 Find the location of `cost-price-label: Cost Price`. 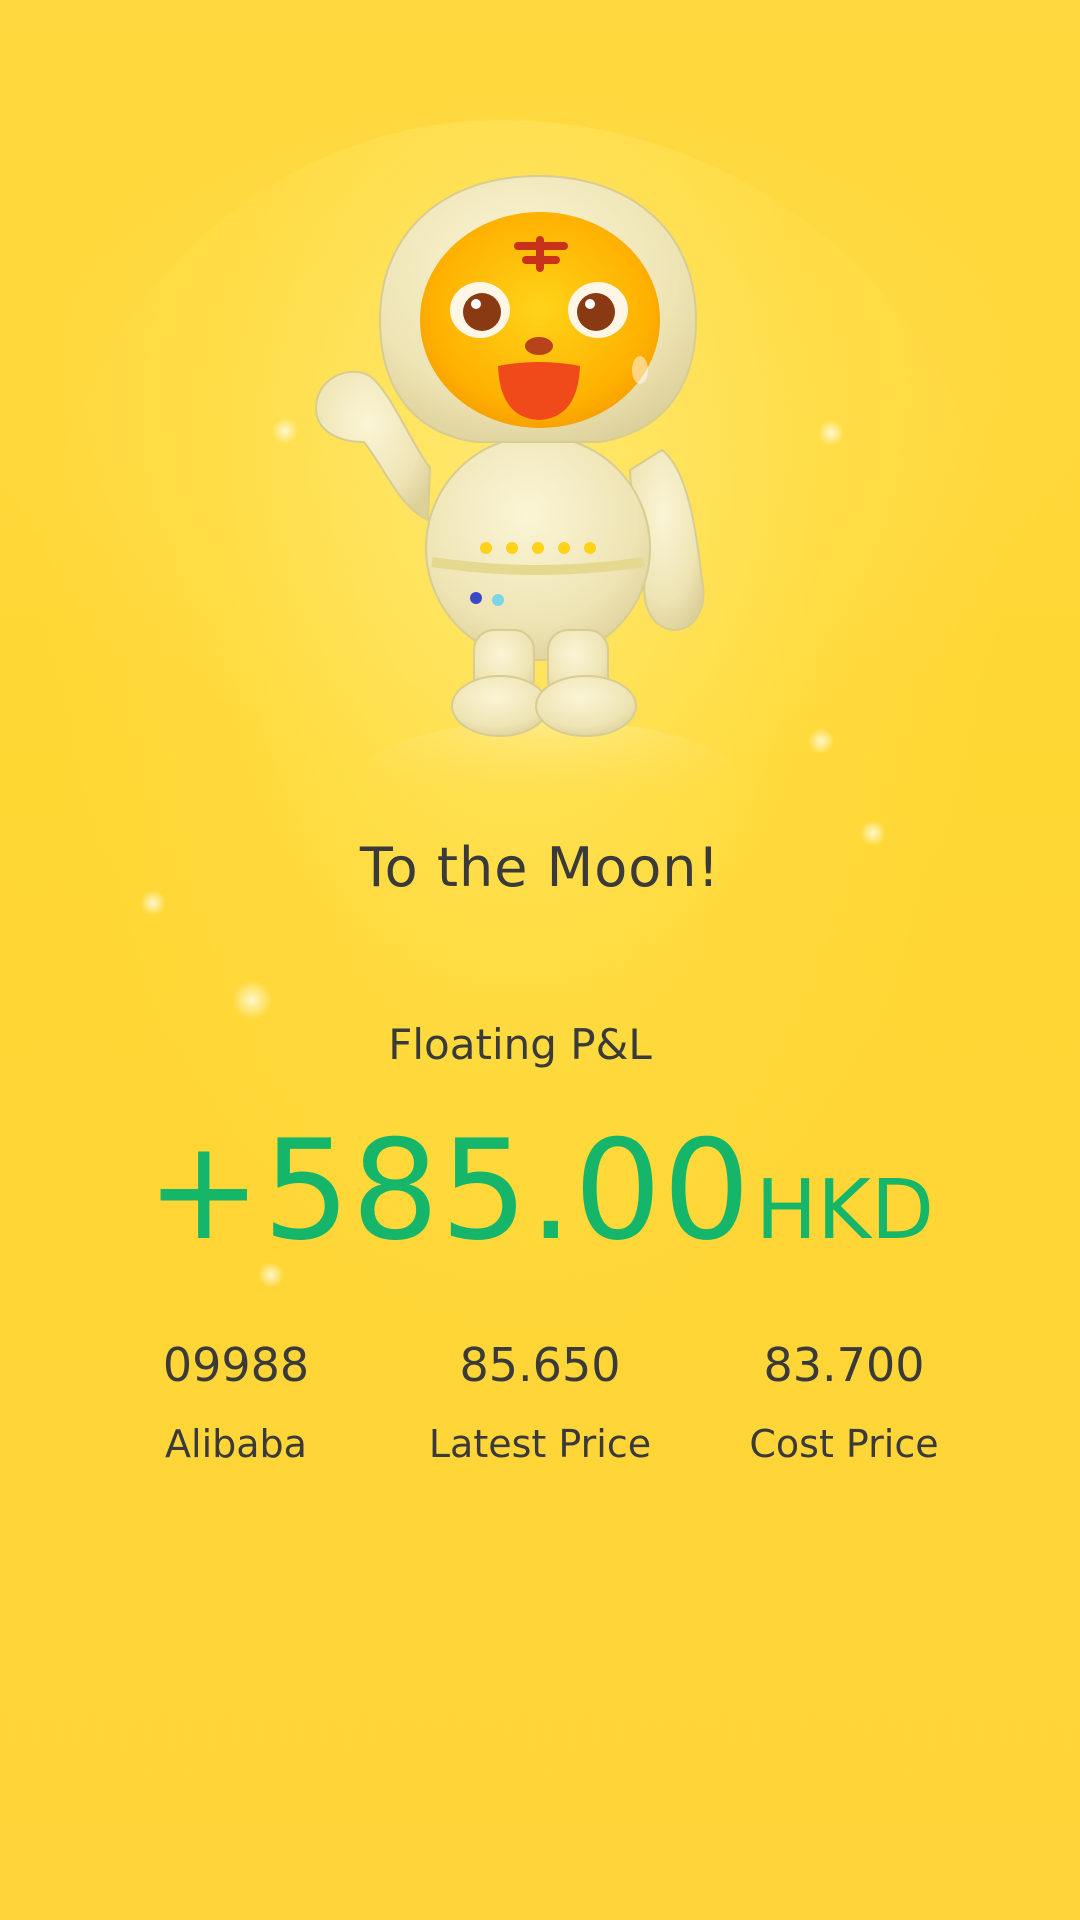

cost-price-label: Cost Price is located at coordinates (844, 1444).